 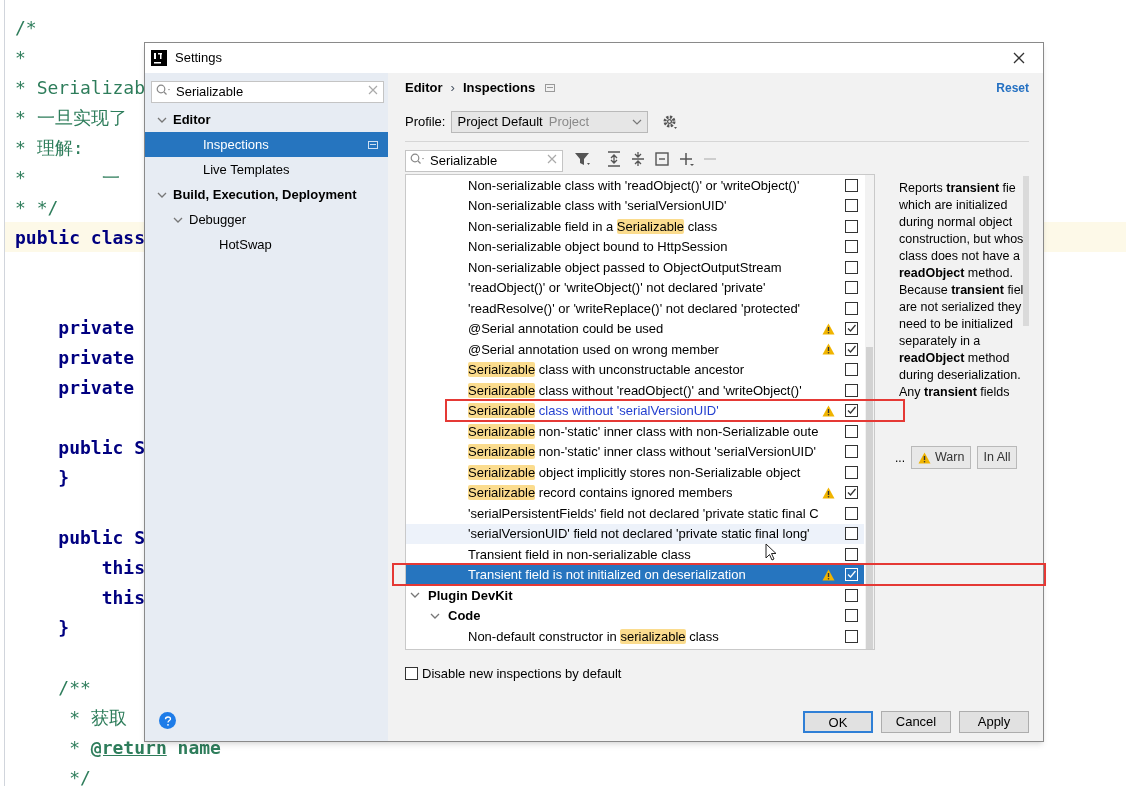 What do you see at coordinates (635, 369) in the screenshot?
I see `tree-row: Serializable class with unconstructable ancestor` at bounding box center [635, 369].